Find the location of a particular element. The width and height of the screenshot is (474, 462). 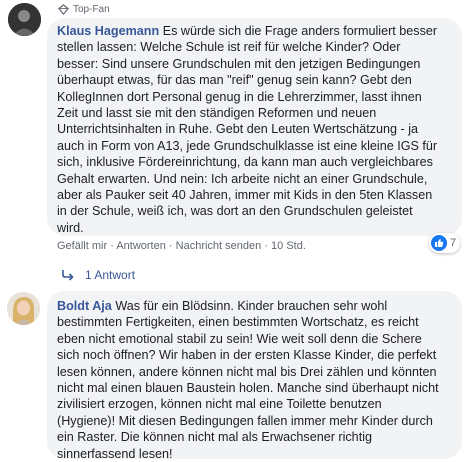

reaction-count-badge: 7 is located at coordinates (445, 243).